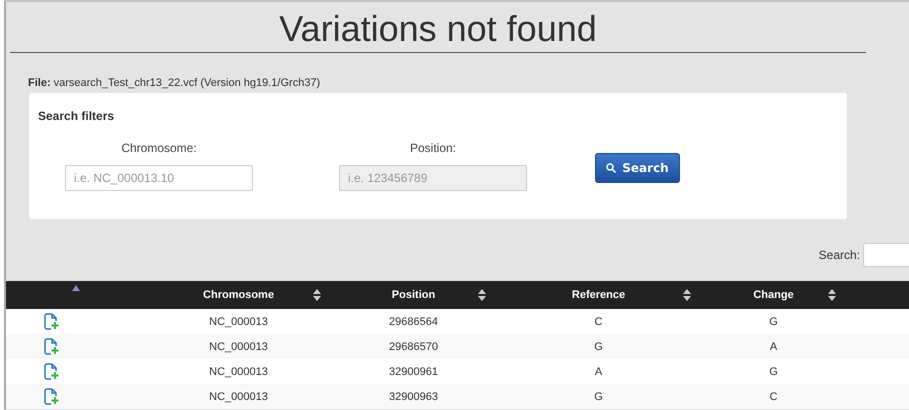  I want to click on field-label: Chromosome:, so click(159, 148).